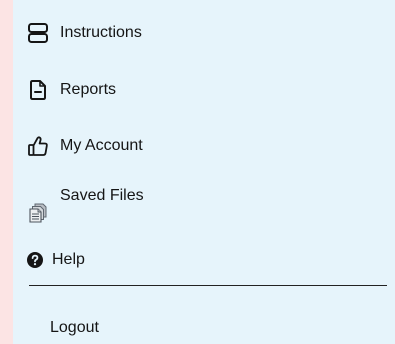 This screenshot has width=395, height=344. What do you see at coordinates (74, 328) in the screenshot?
I see `logout-link: Logout` at bounding box center [74, 328].